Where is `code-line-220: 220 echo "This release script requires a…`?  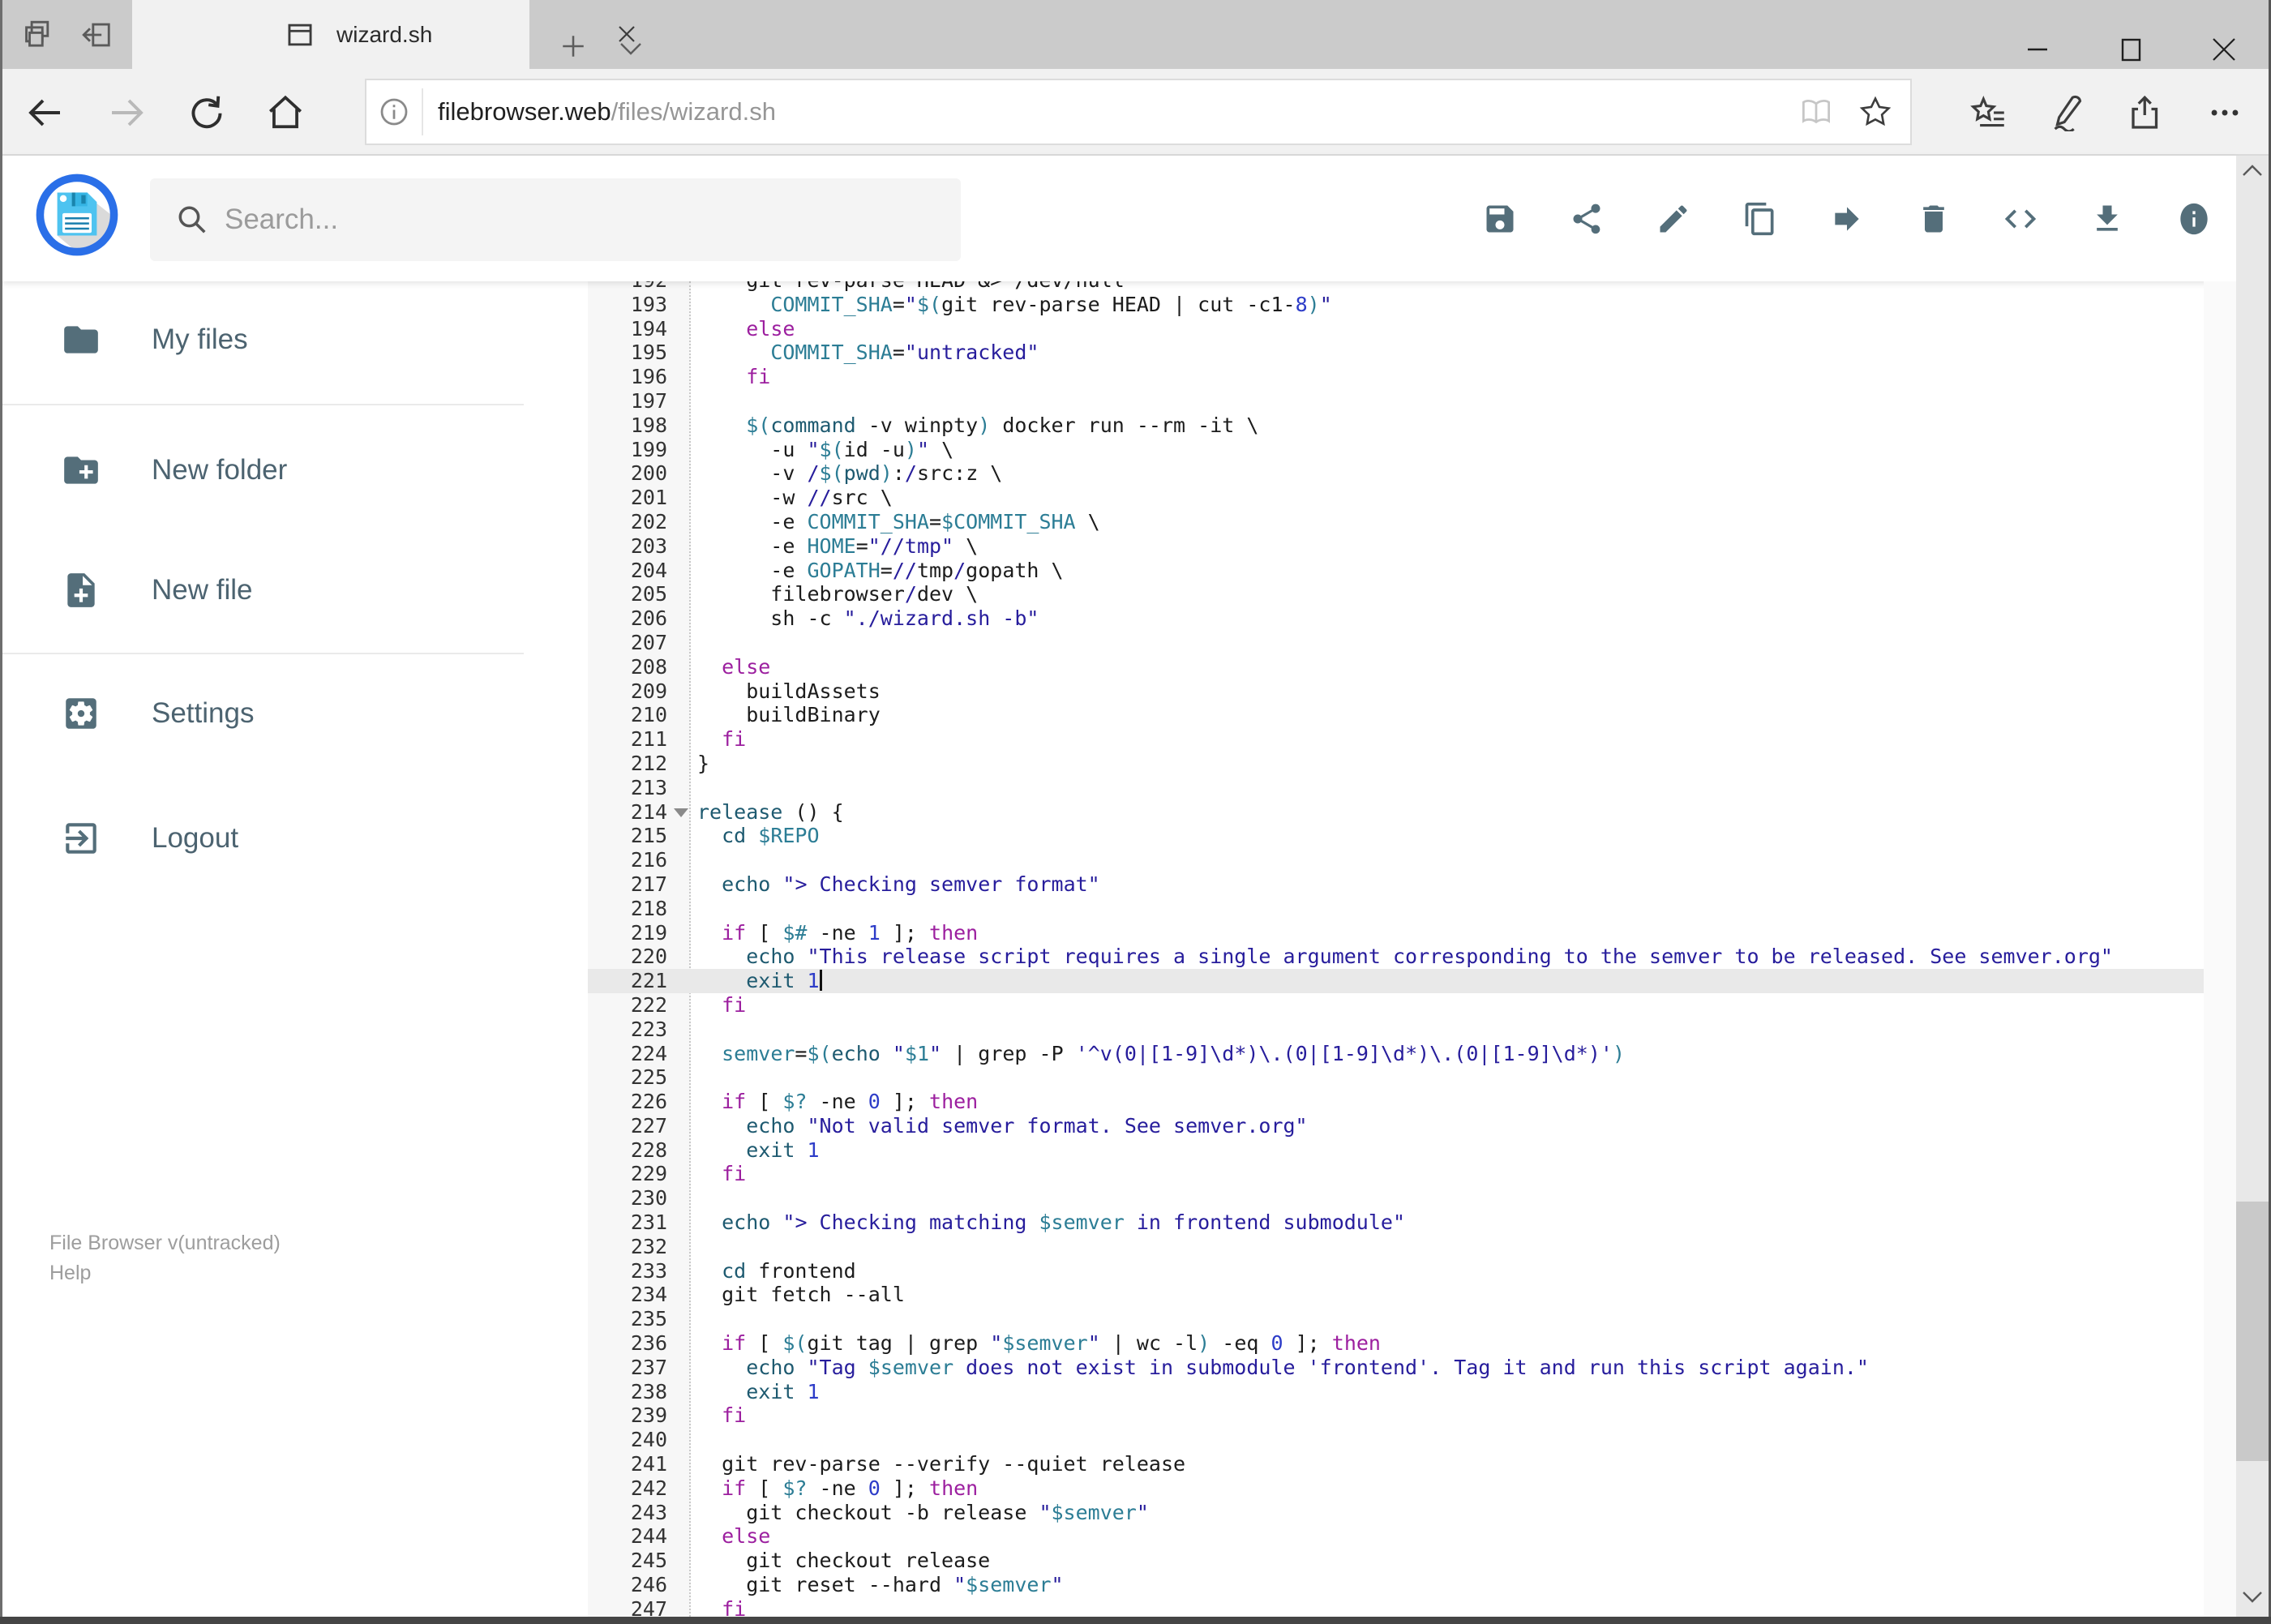 code-line-220: 220 echo "This release script requires a… is located at coordinates (1380, 957).